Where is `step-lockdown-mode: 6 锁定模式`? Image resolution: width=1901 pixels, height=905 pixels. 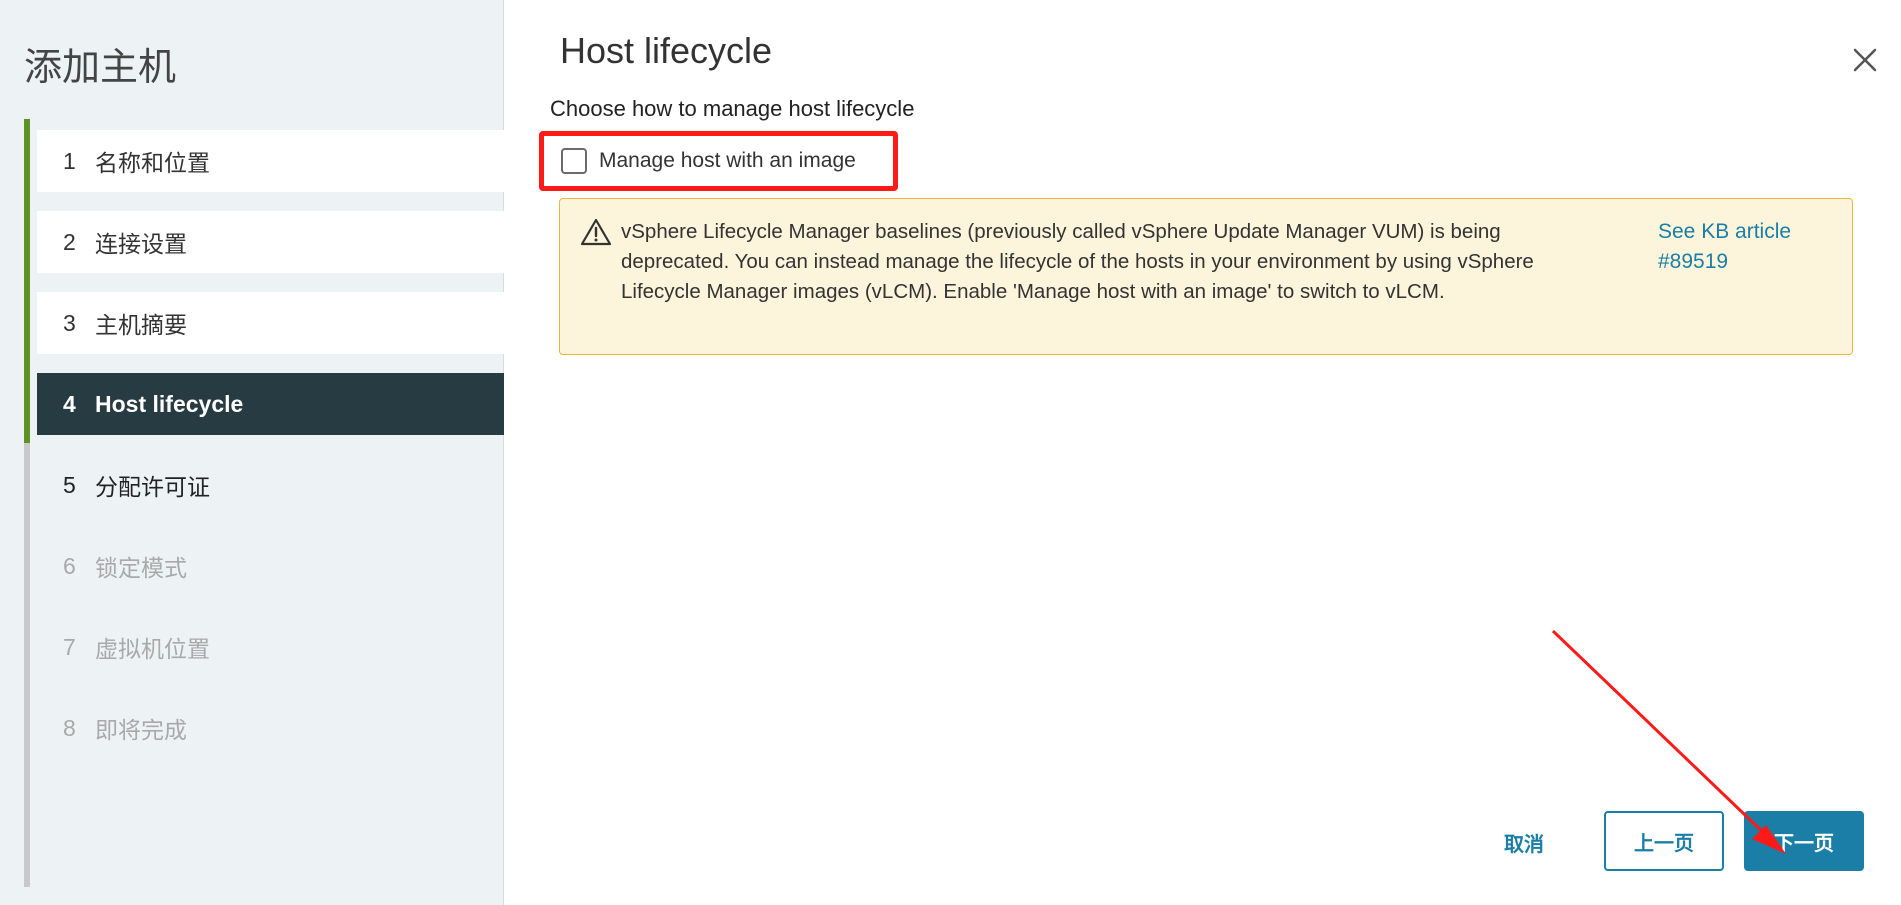 step-lockdown-mode: 6 锁定模式 is located at coordinates (270, 566).